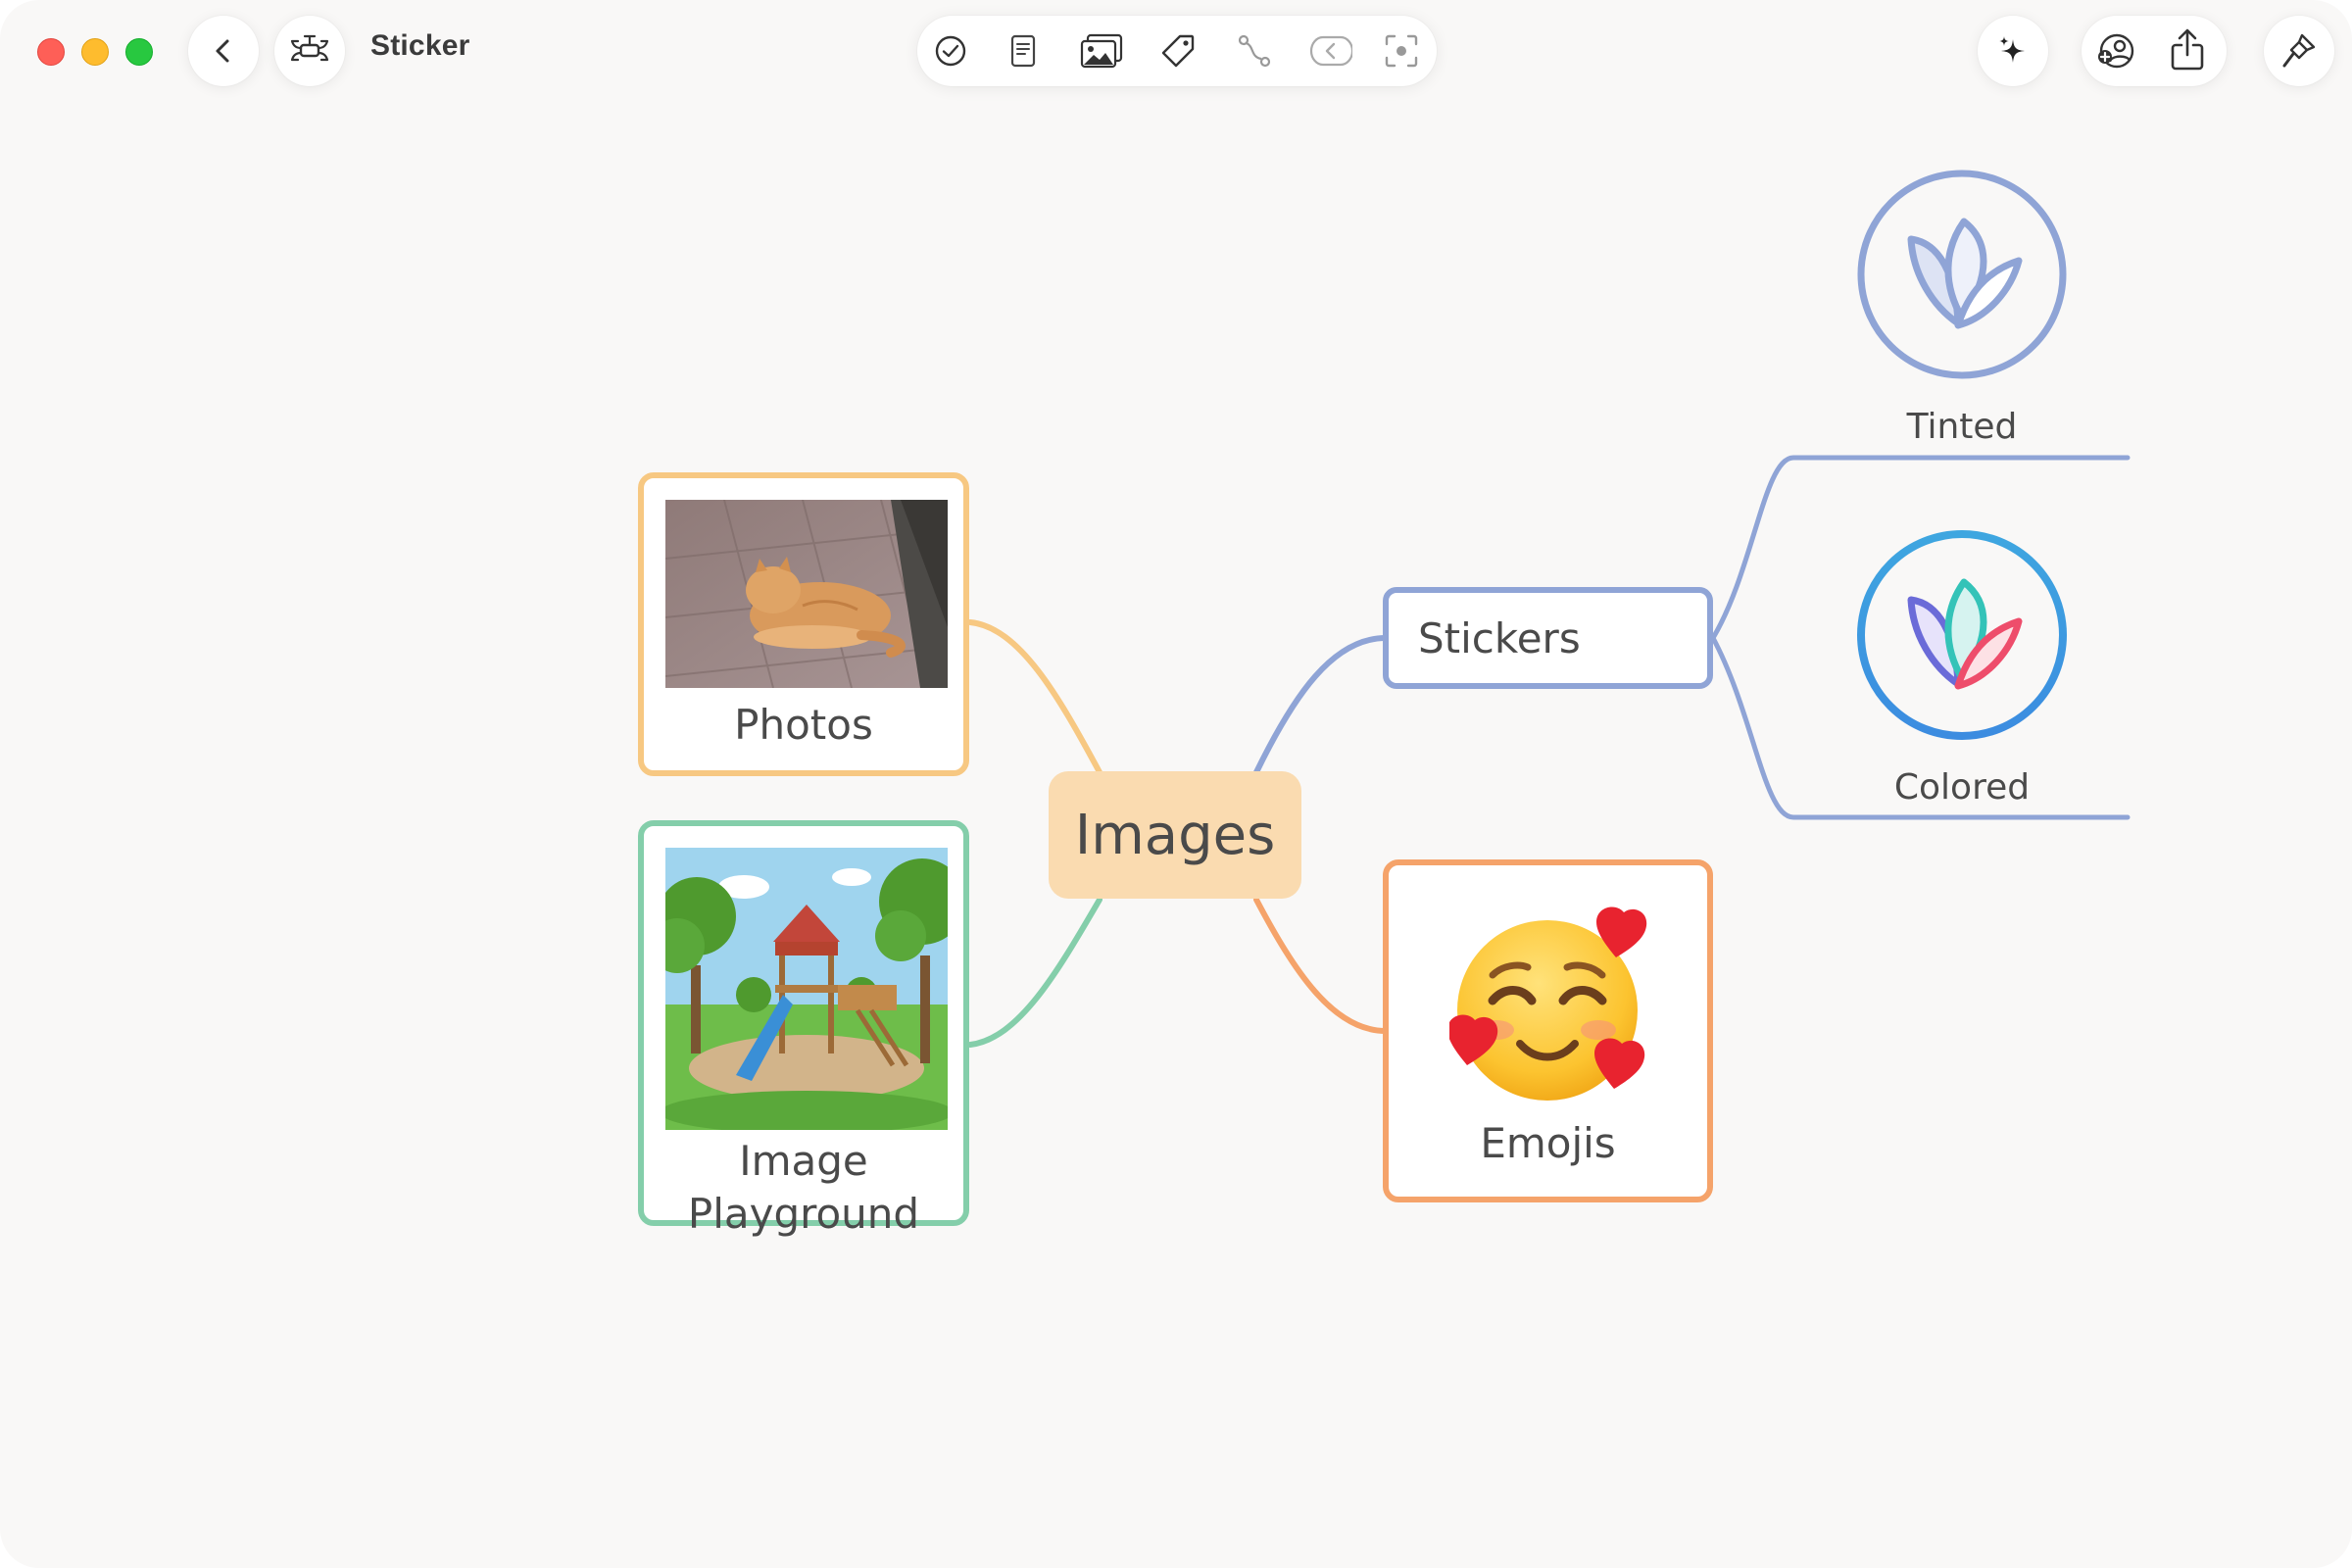  I want to click on smiling-hearts-emoji, so click(1551, 1004).